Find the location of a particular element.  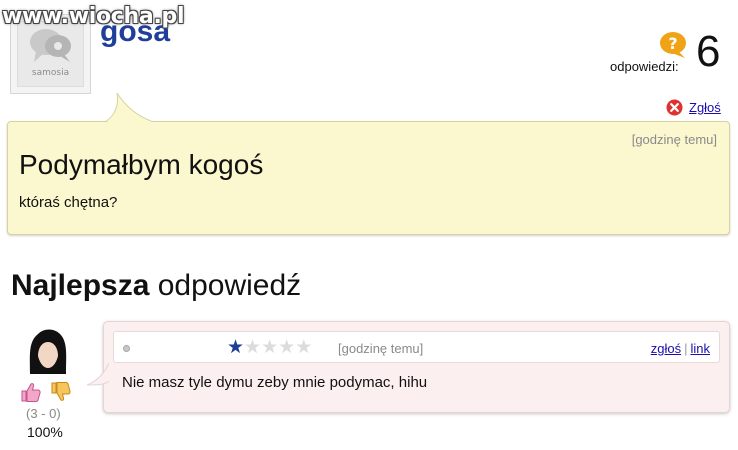

watermark: www.wiocha.pl is located at coordinates (93, 16).